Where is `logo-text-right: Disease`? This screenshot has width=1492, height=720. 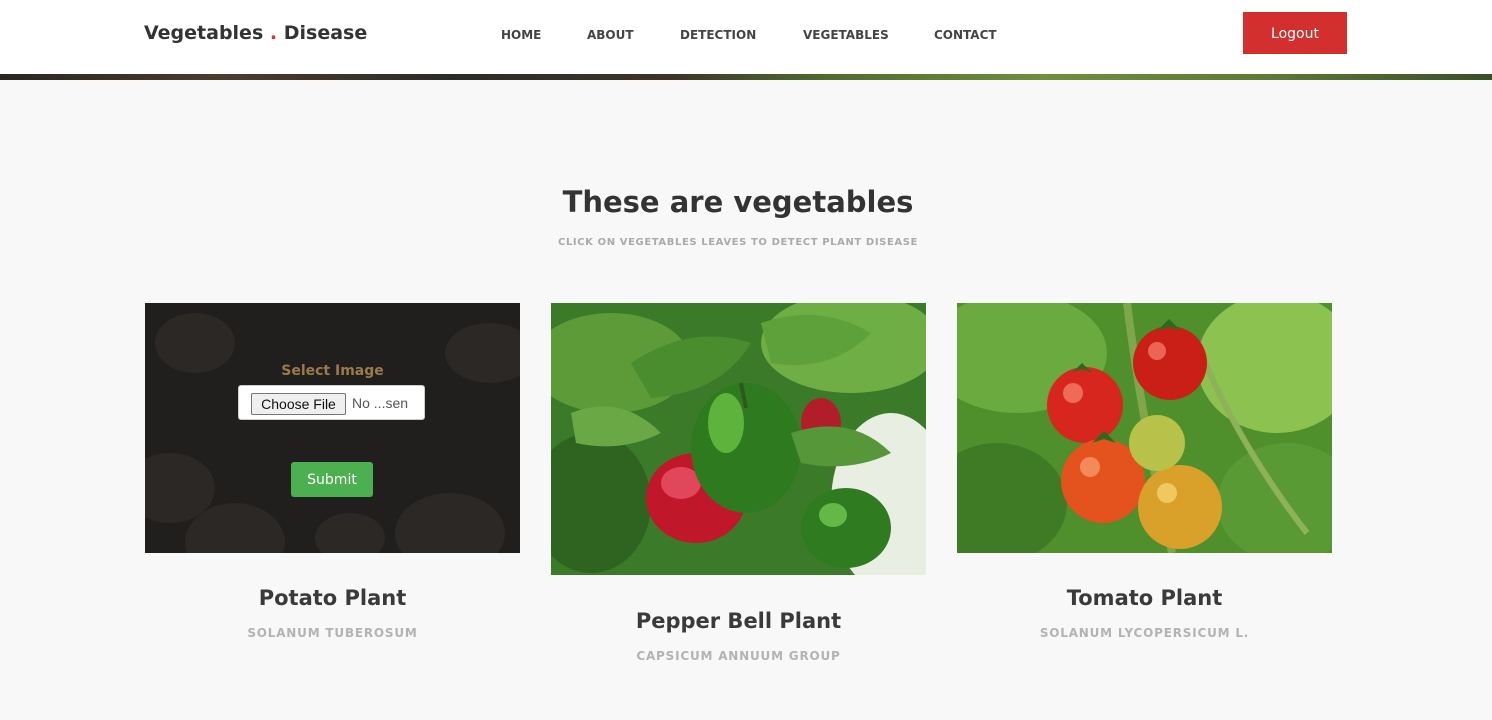
logo-text-right: Disease is located at coordinates (325, 33).